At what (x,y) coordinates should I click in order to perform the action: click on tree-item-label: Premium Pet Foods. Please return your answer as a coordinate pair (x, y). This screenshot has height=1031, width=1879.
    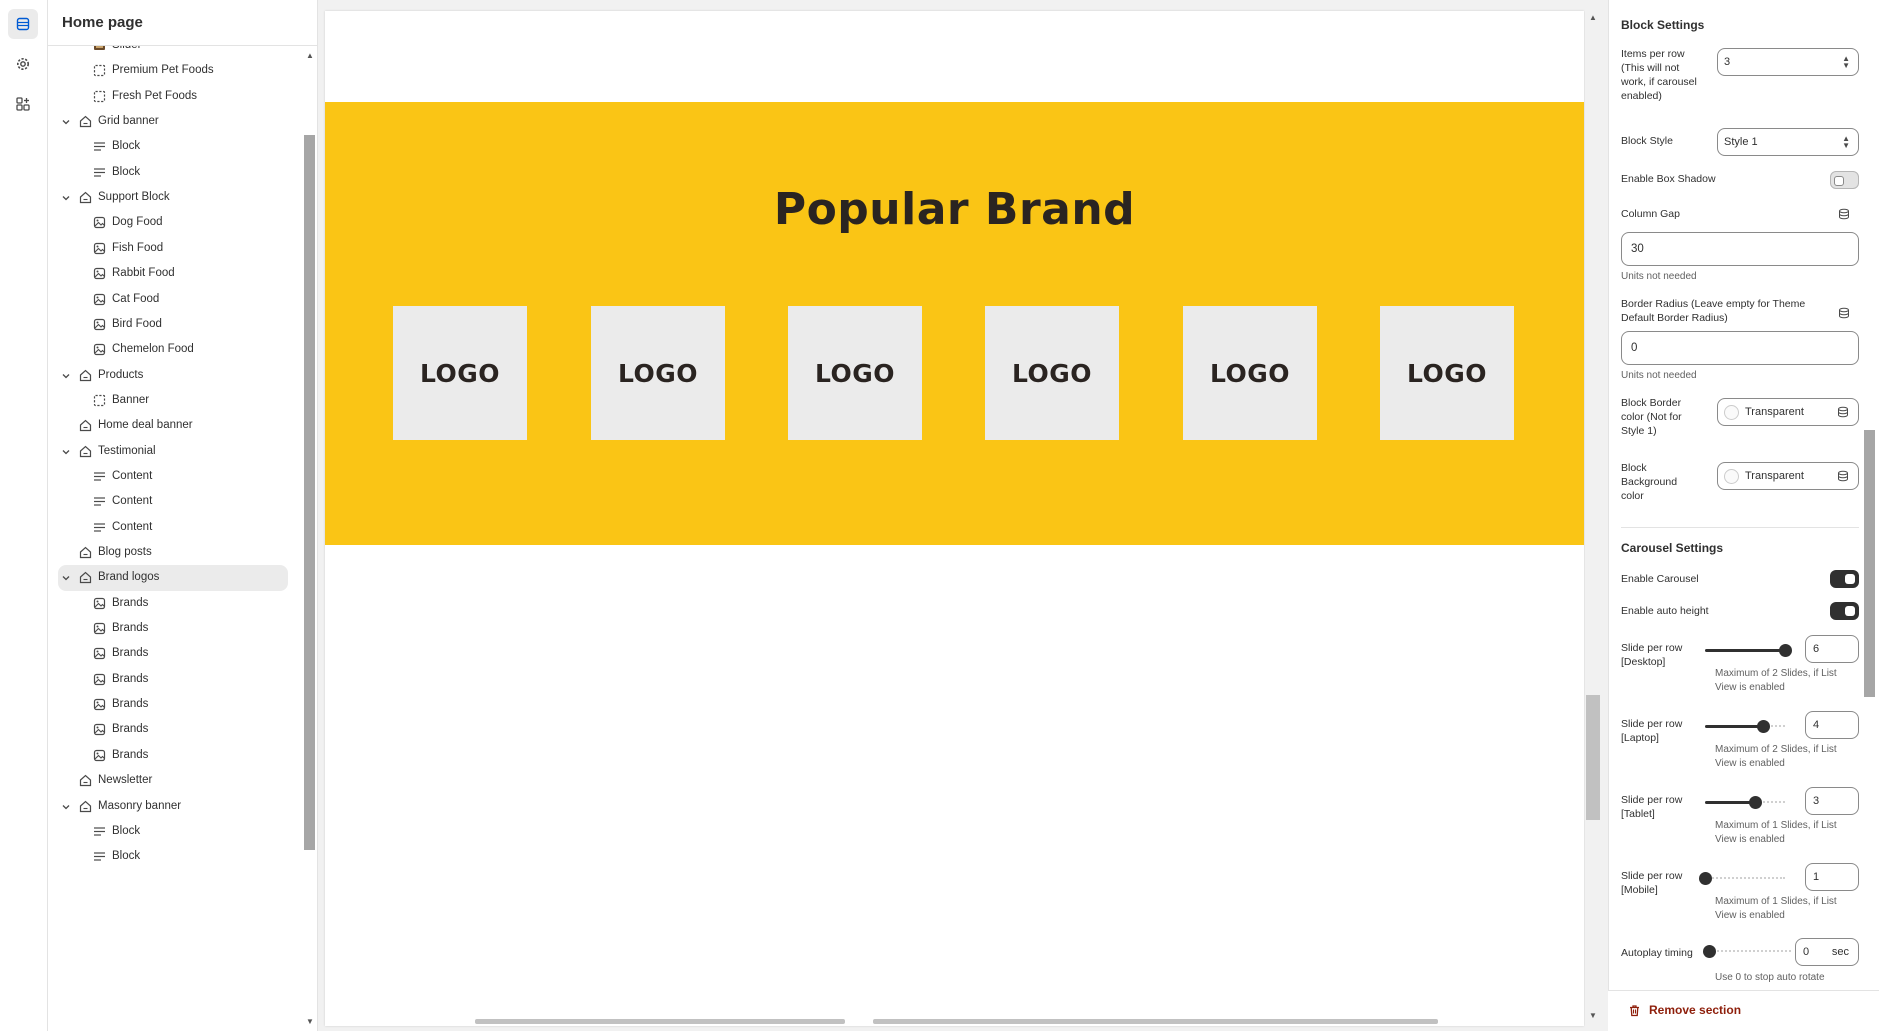
    Looking at the image, I should click on (163, 70).